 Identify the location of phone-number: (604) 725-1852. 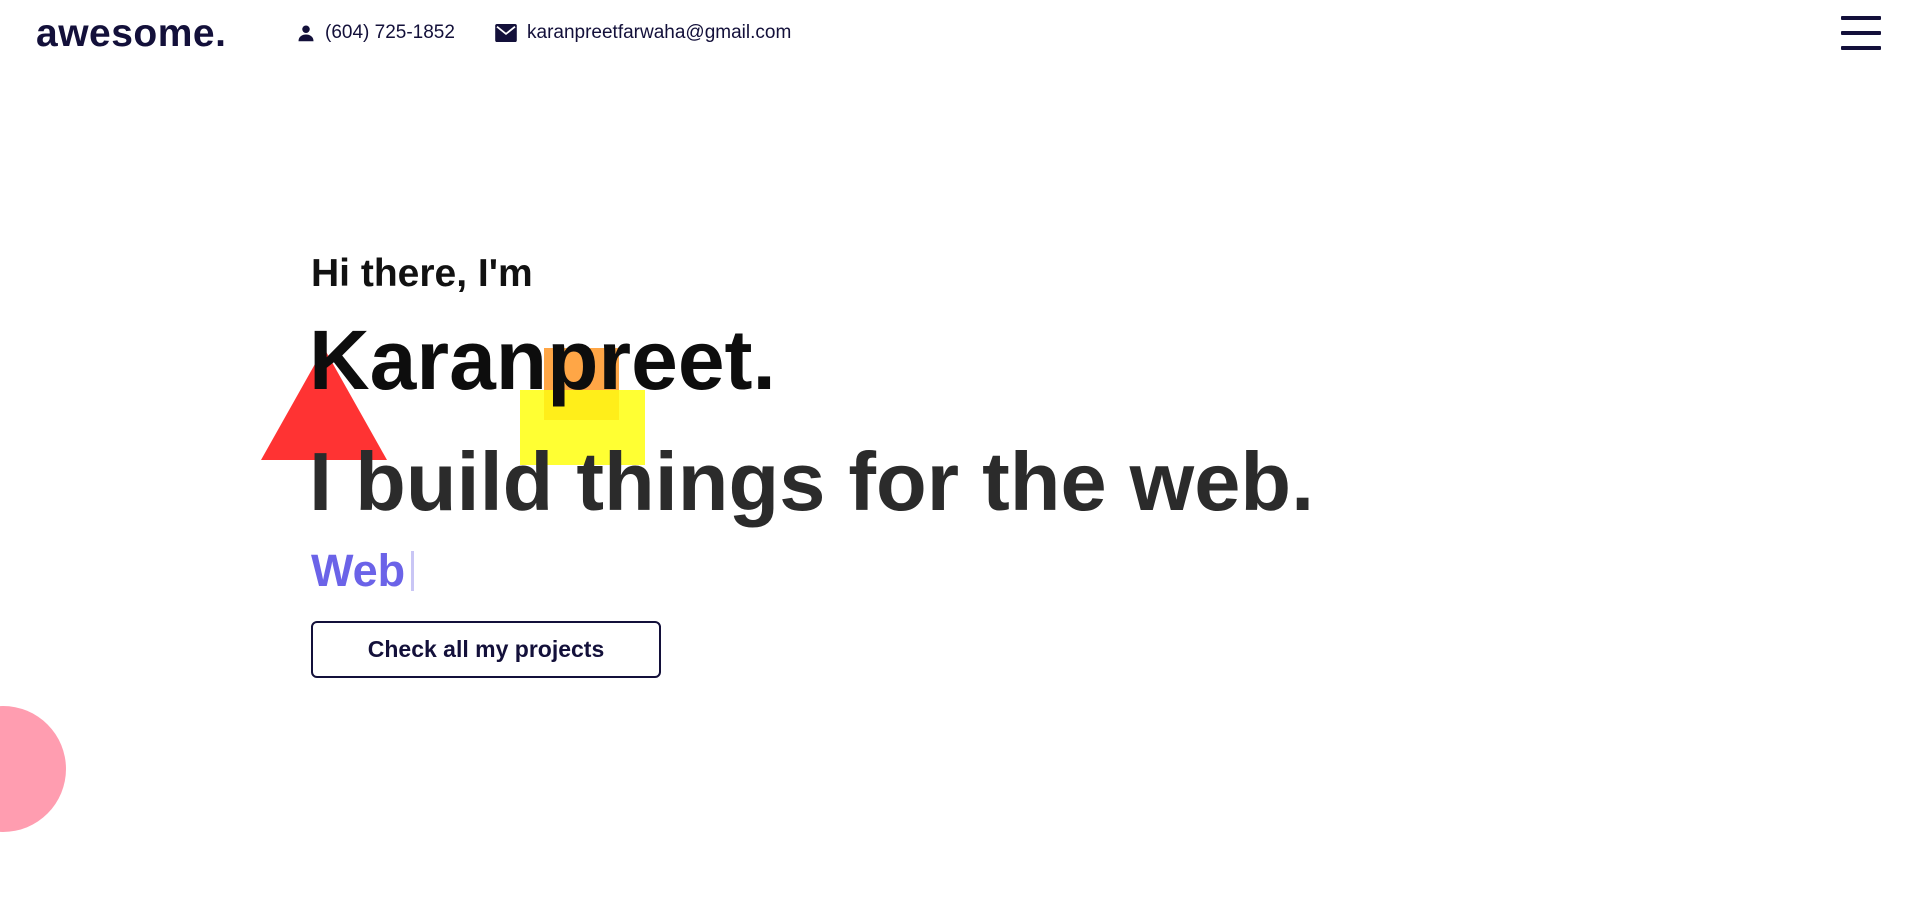
(390, 32).